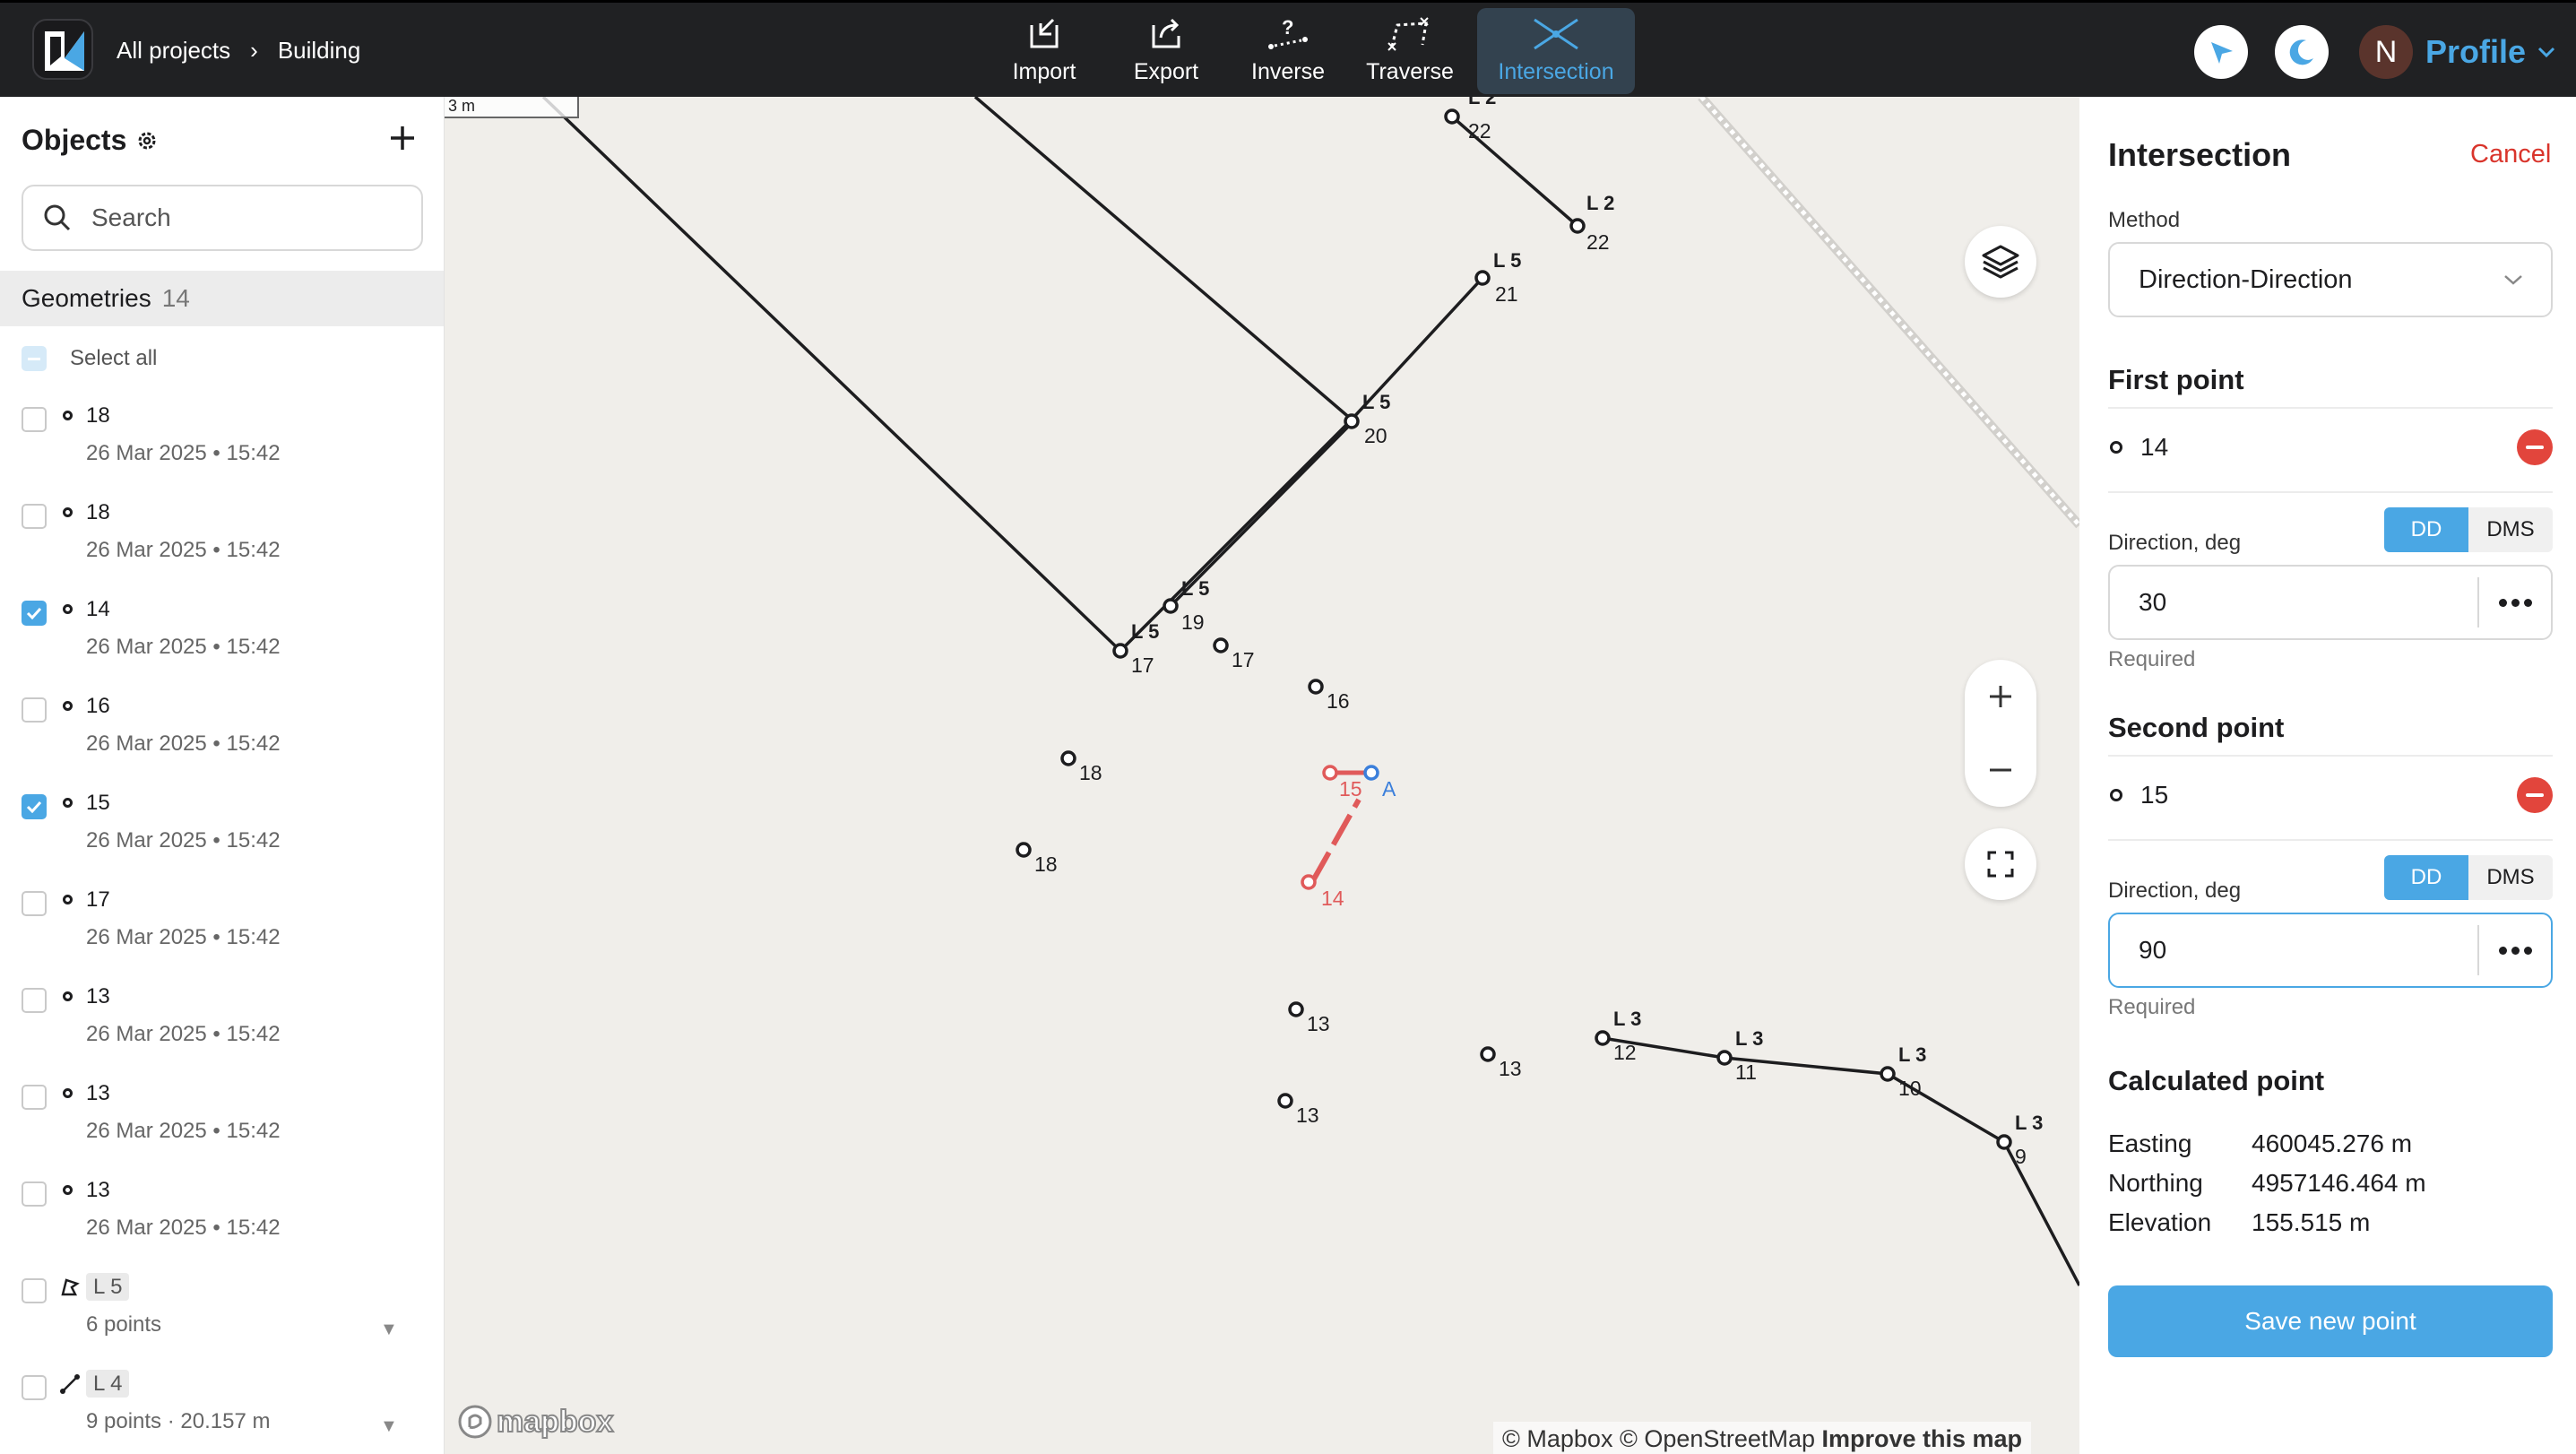 The width and height of the screenshot is (2576, 1454). I want to click on locate-button, so click(2221, 52).